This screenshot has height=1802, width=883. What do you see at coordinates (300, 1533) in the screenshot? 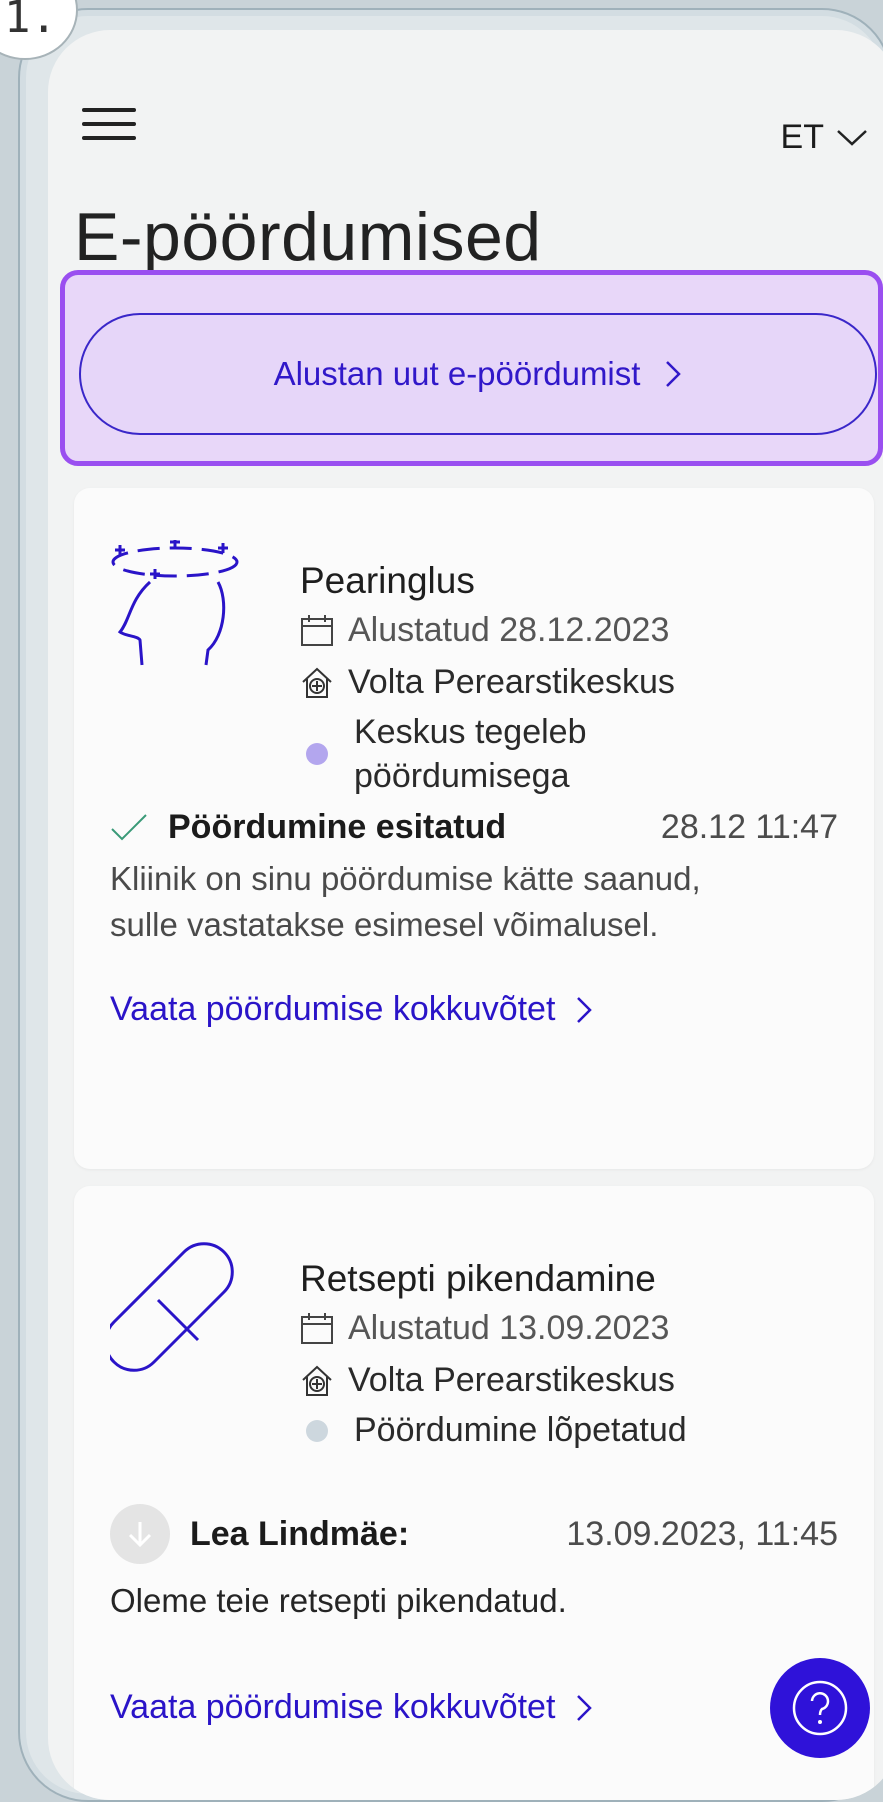
I see `event-author: Lea Lindmäe:` at bounding box center [300, 1533].